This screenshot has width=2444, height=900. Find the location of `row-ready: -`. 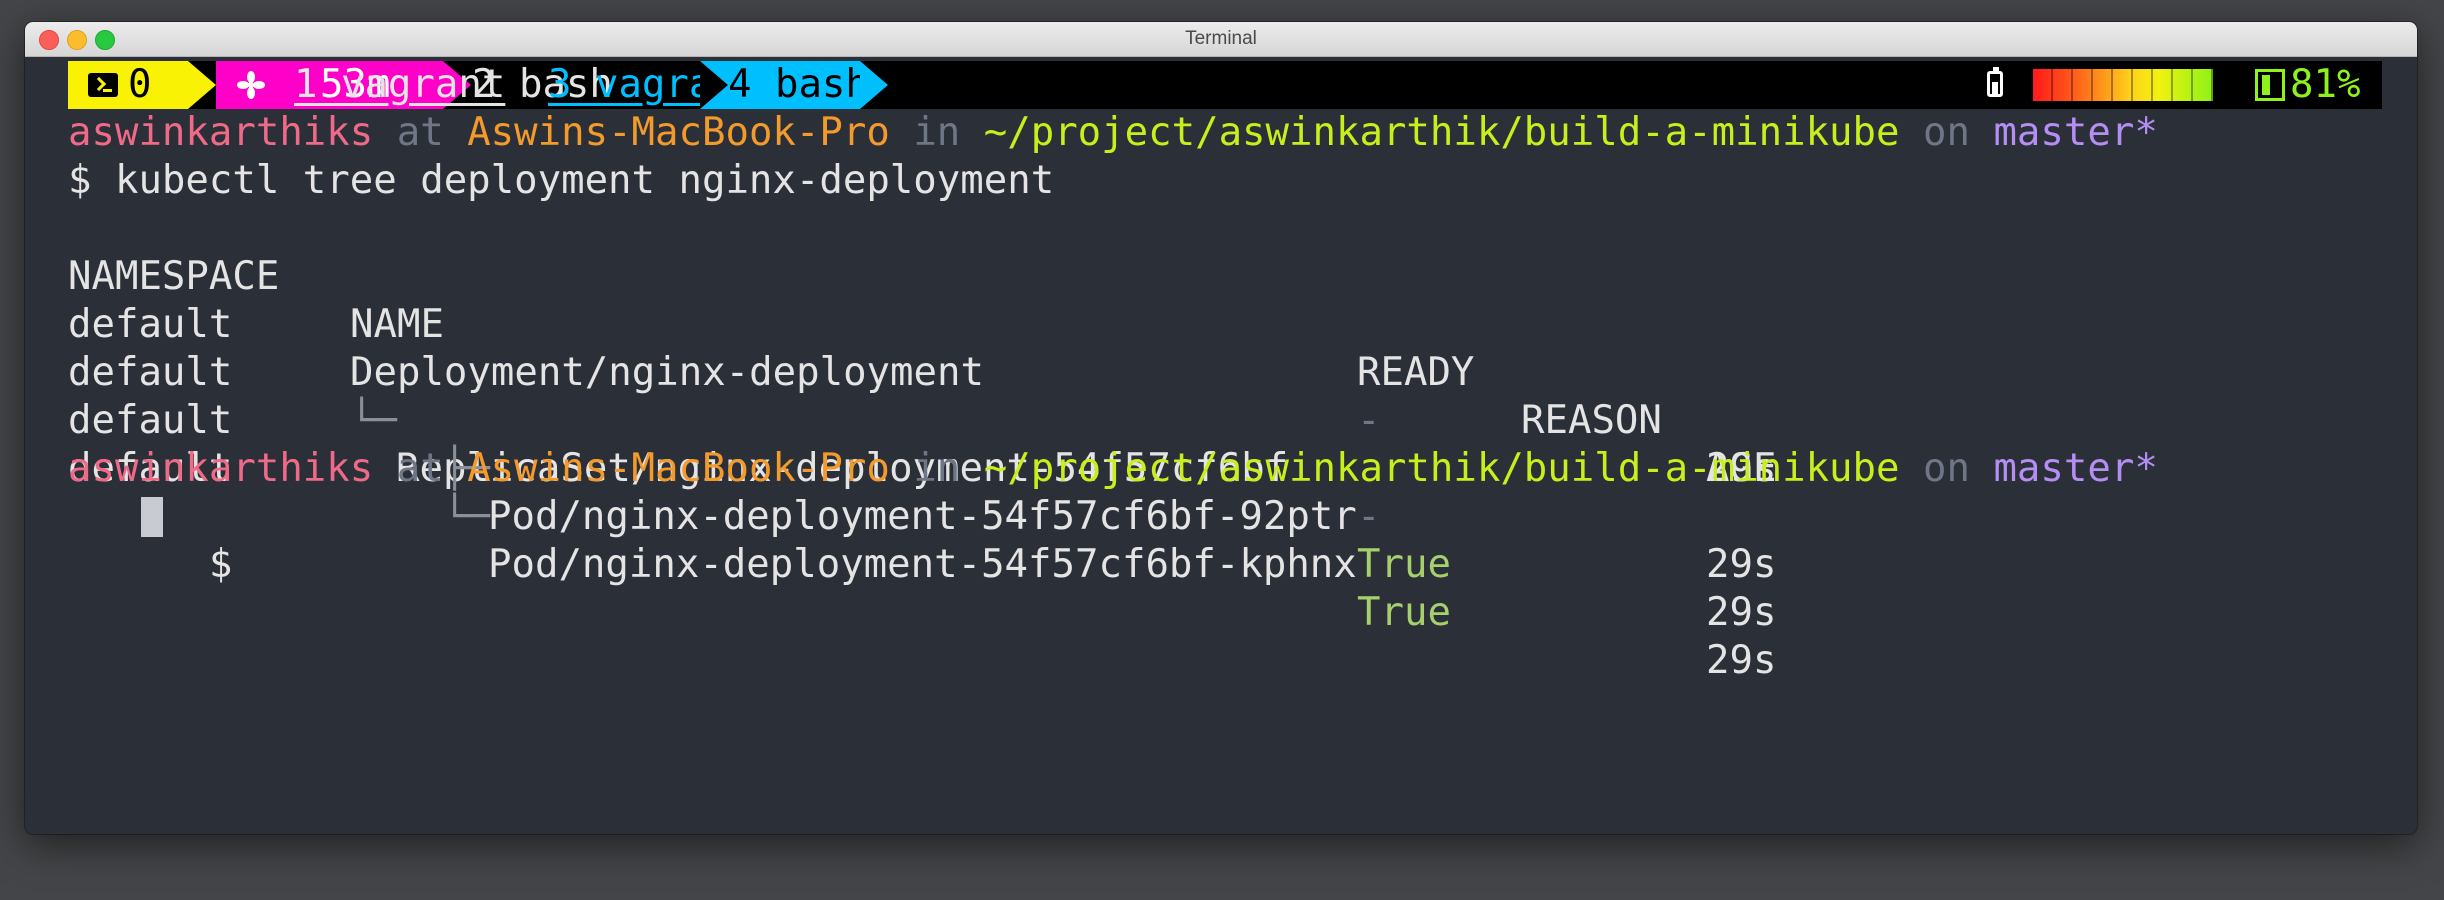

row-ready: - is located at coordinates (1369, 516).